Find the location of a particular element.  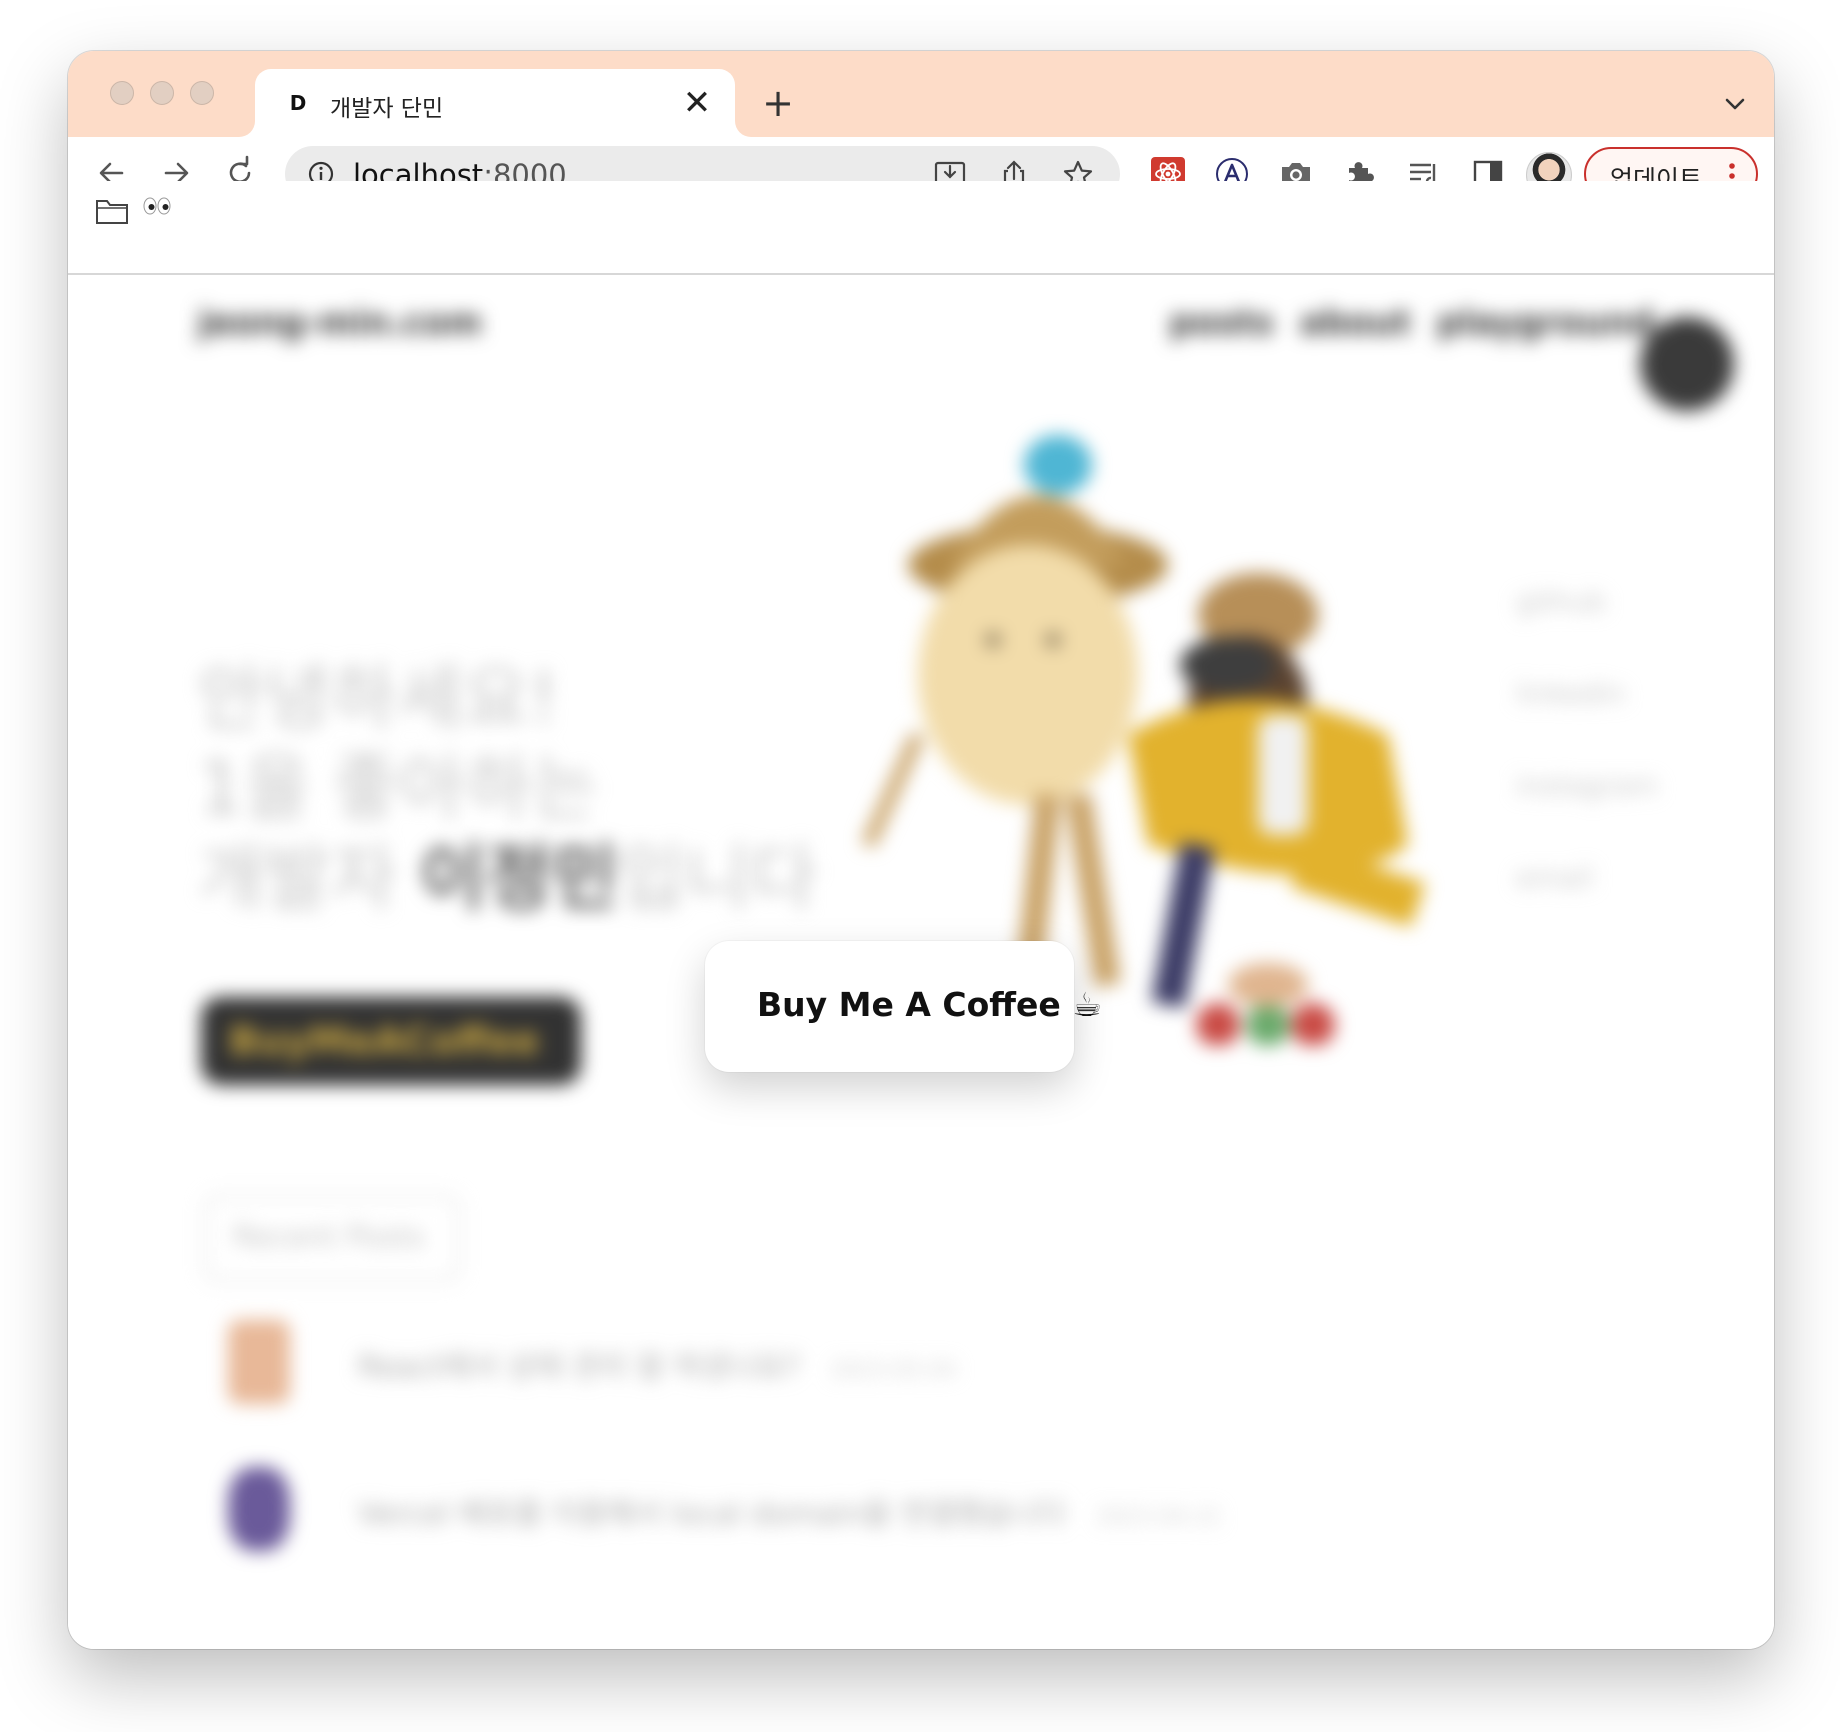

tab-title: 개발자 단민 is located at coordinates (387, 109).